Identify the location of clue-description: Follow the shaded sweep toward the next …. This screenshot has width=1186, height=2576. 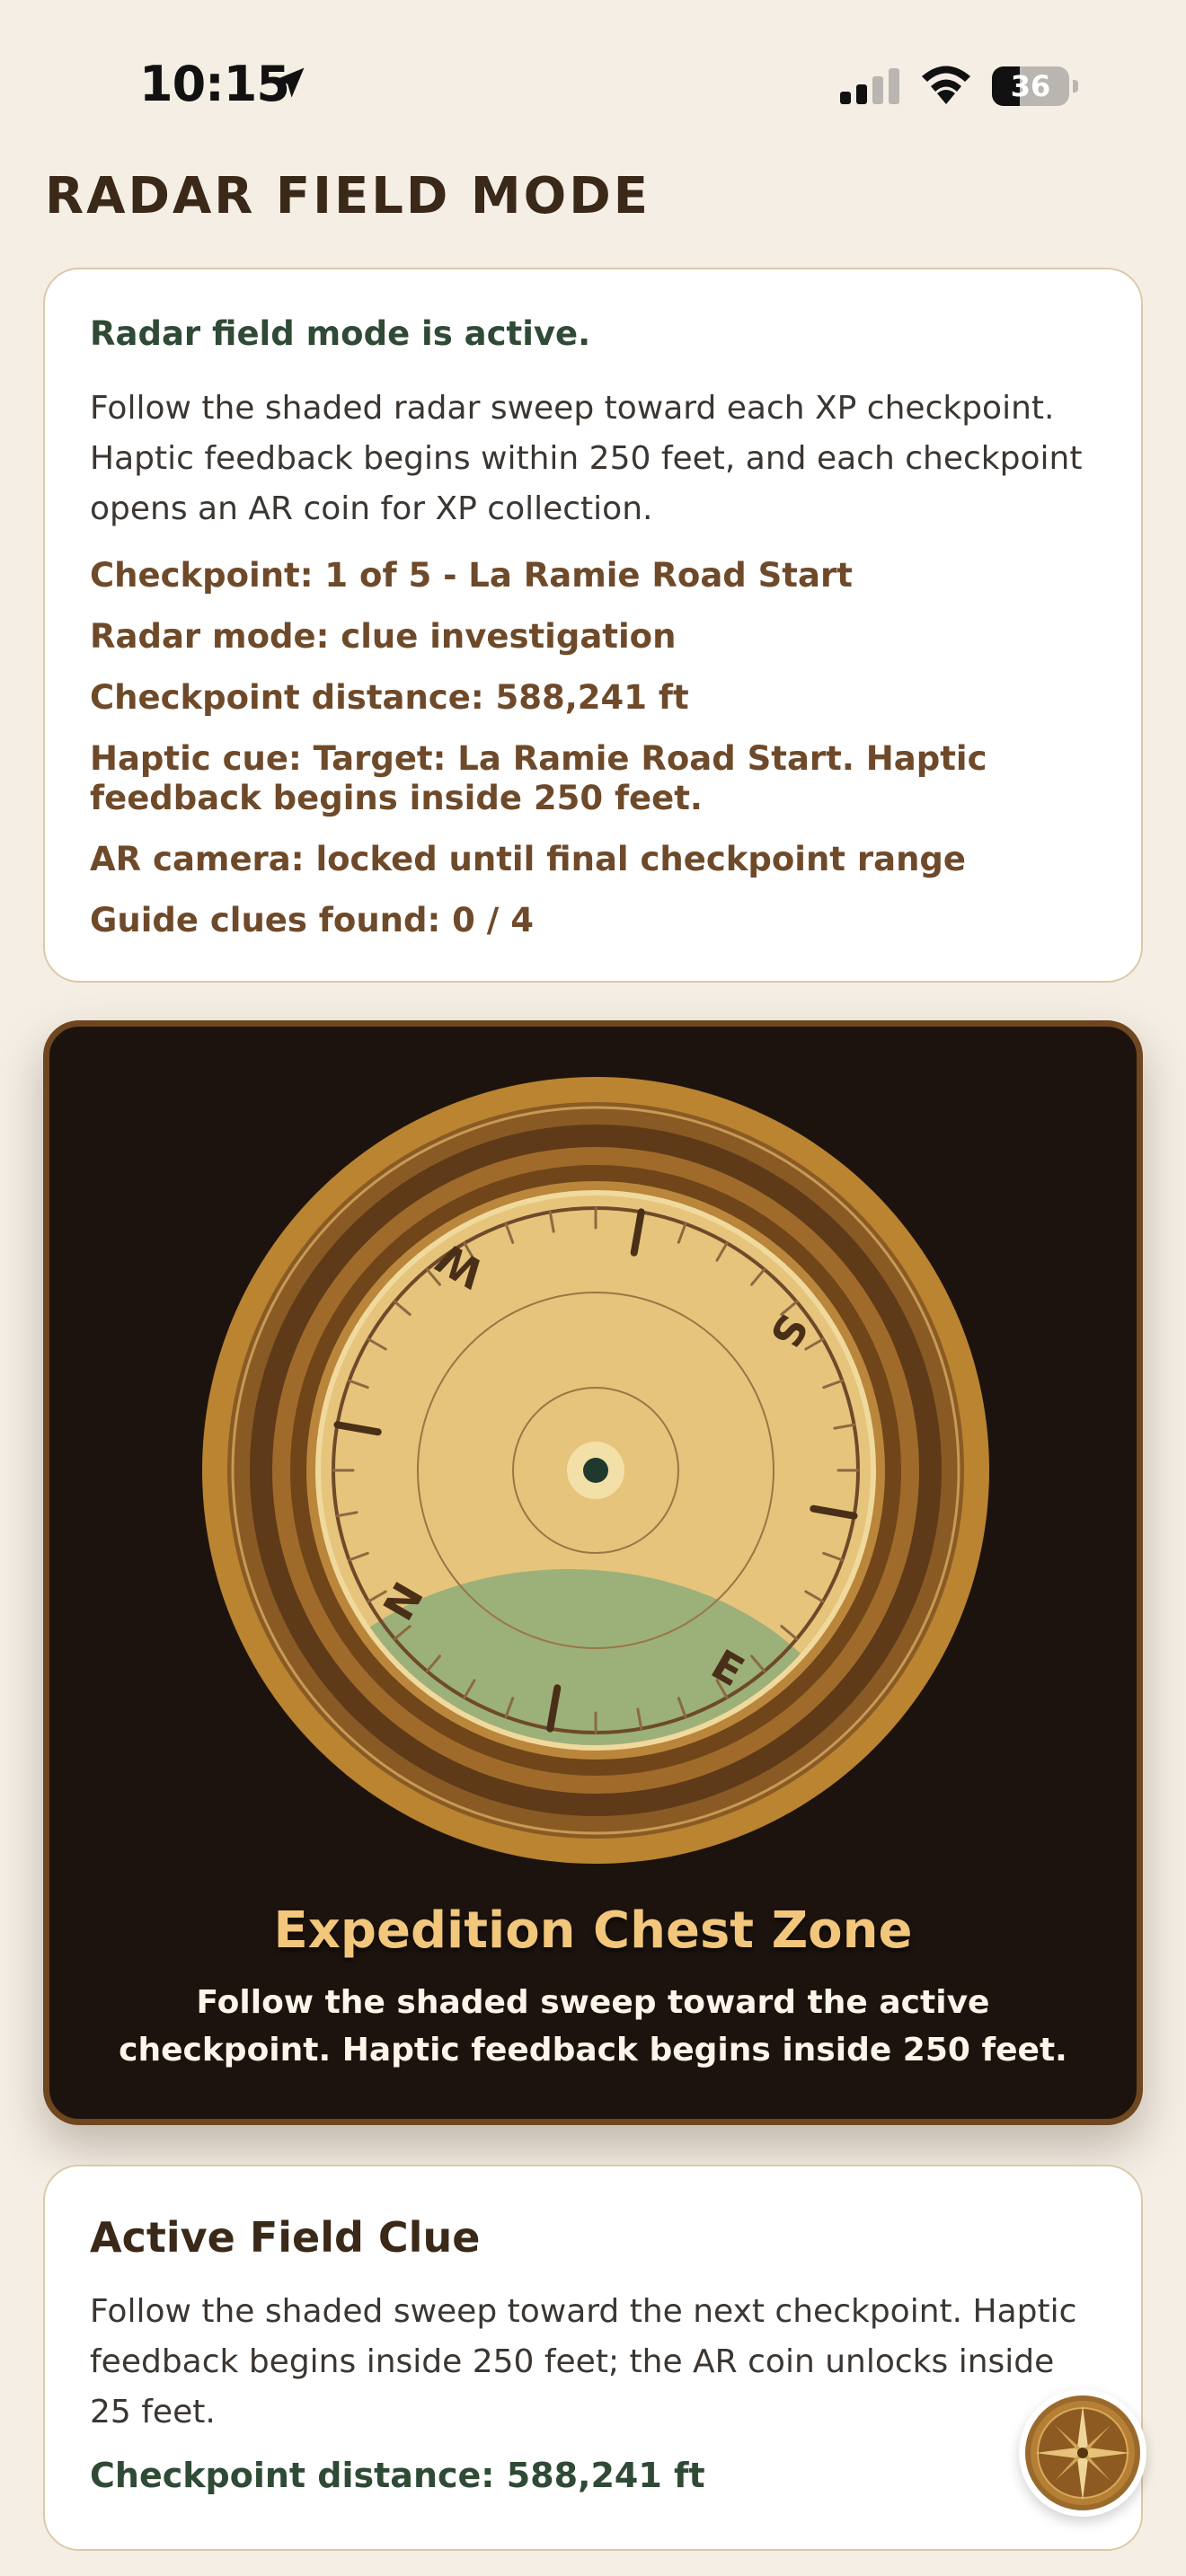
(583, 2361).